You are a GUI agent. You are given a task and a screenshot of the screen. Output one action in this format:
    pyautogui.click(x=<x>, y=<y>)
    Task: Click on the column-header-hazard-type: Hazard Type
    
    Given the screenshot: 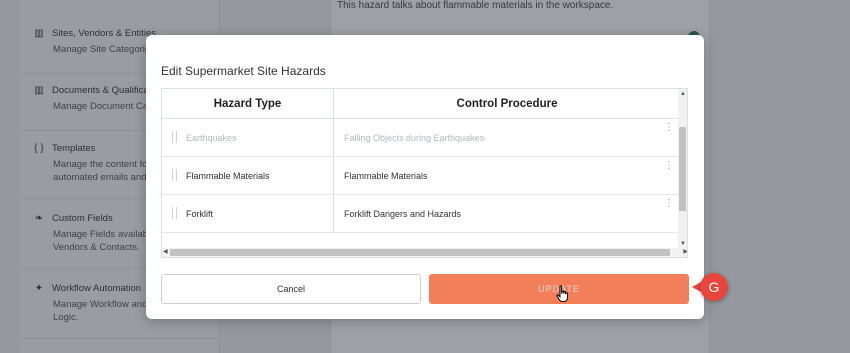 What is the action you would take?
    pyautogui.click(x=248, y=103)
    